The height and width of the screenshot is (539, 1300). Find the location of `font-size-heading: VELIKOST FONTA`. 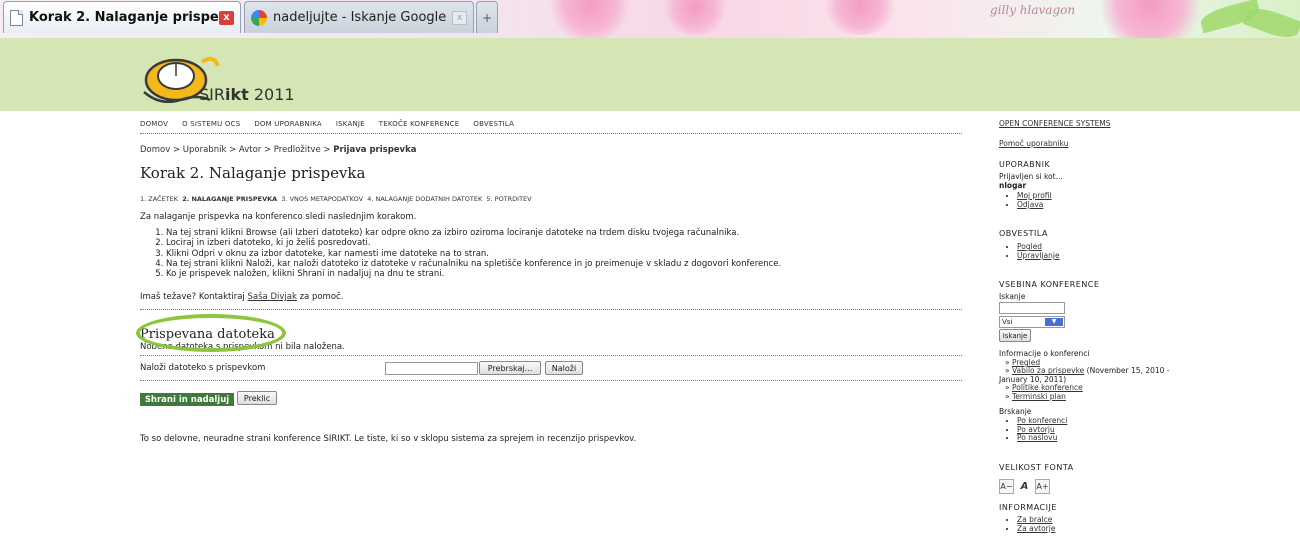

font-size-heading: VELIKOST FONTA is located at coordinates (1036, 467).